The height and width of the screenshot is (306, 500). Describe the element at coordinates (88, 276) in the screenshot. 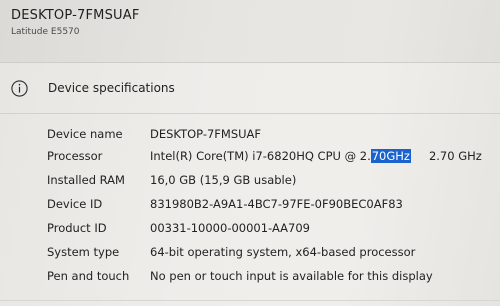

I see `spec-label: Pen and touch` at that location.